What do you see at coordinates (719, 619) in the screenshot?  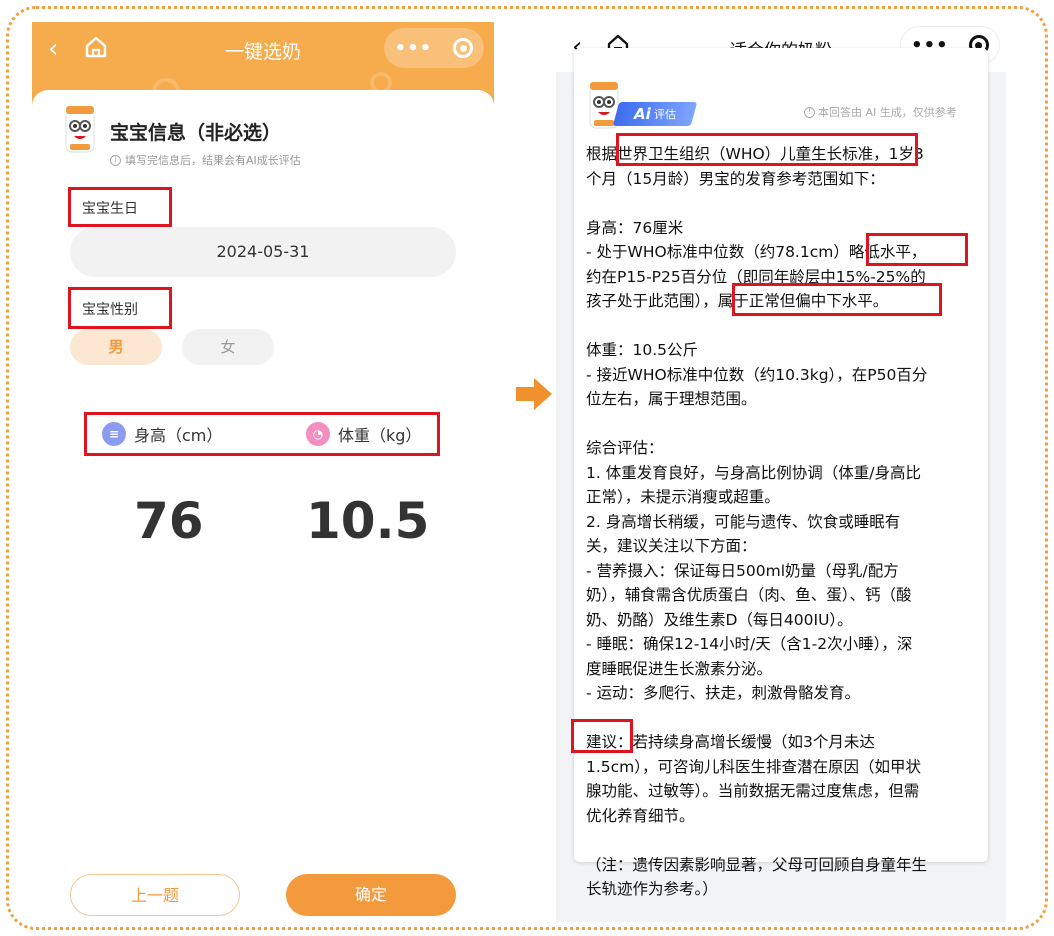 I see `ai-text-line: 奶、奶酪）及维生素D（每日400IU）。` at bounding box center [719, 619].